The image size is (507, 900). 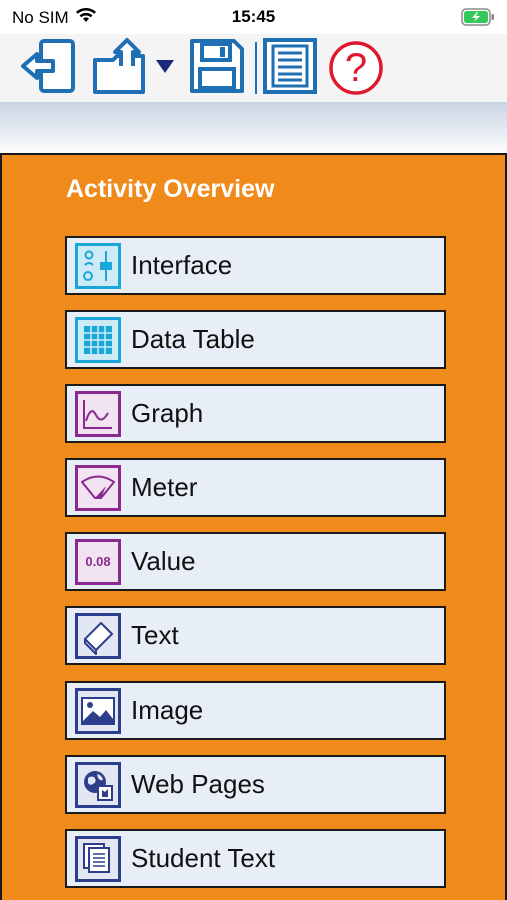 What do you see at coordinates (198, 784) in the screenshot?
I see `item-label: Web Pages` at bounding box center [198, 784].